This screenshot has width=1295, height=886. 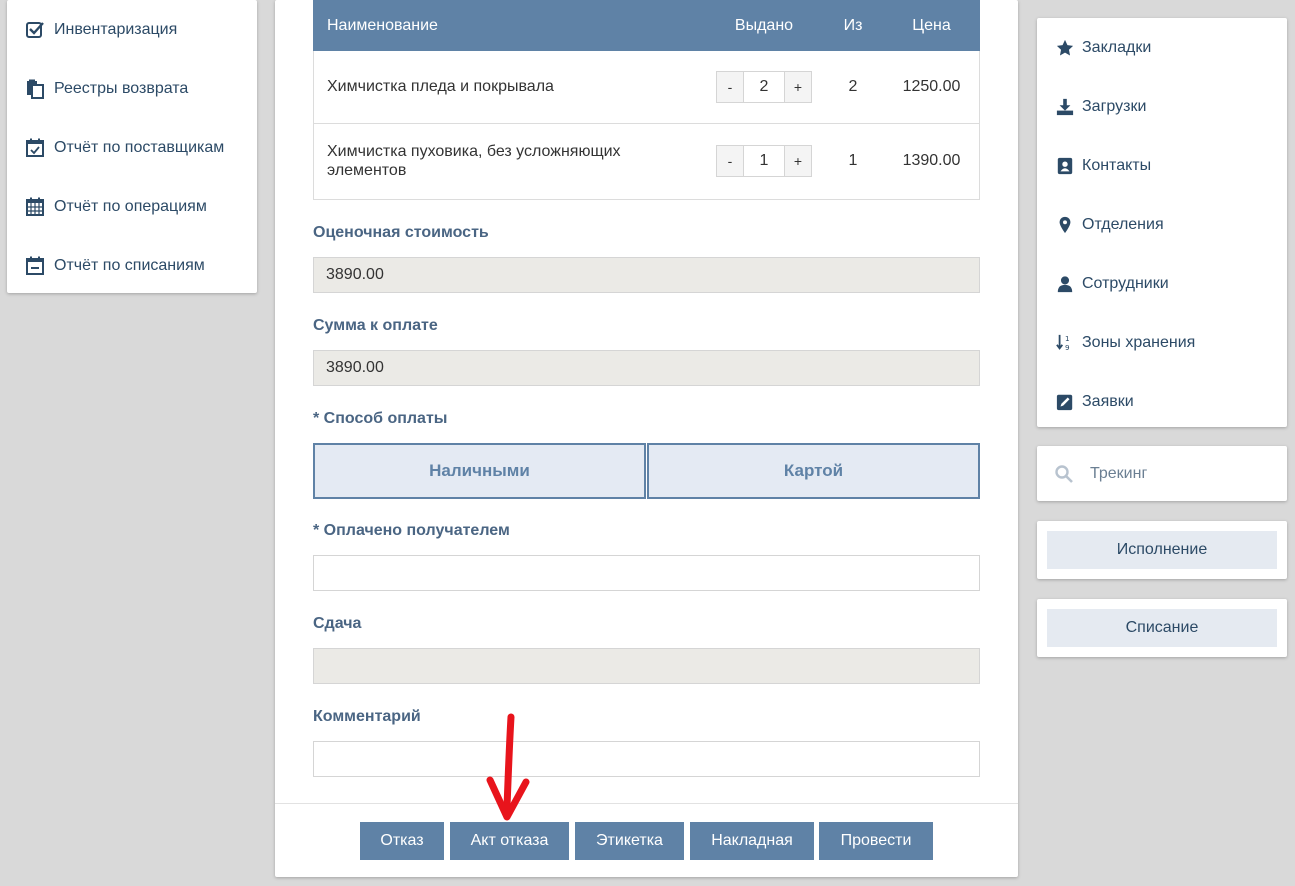 What do you see at coordinates (629, 841) in the screenshot?
I see `label-button: Этикетка` at bounding box center [629, 841].